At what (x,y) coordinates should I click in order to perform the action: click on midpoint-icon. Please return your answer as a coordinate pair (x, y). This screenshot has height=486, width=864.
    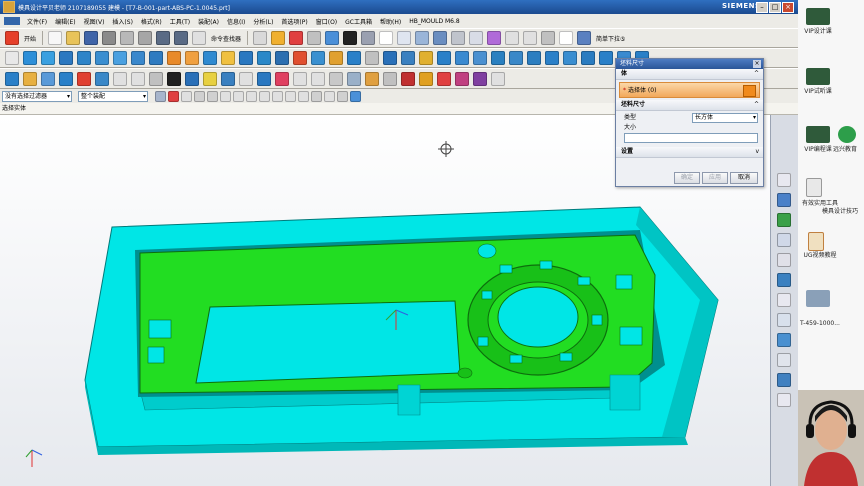
    Looking at the image, I should click on (303, 96).